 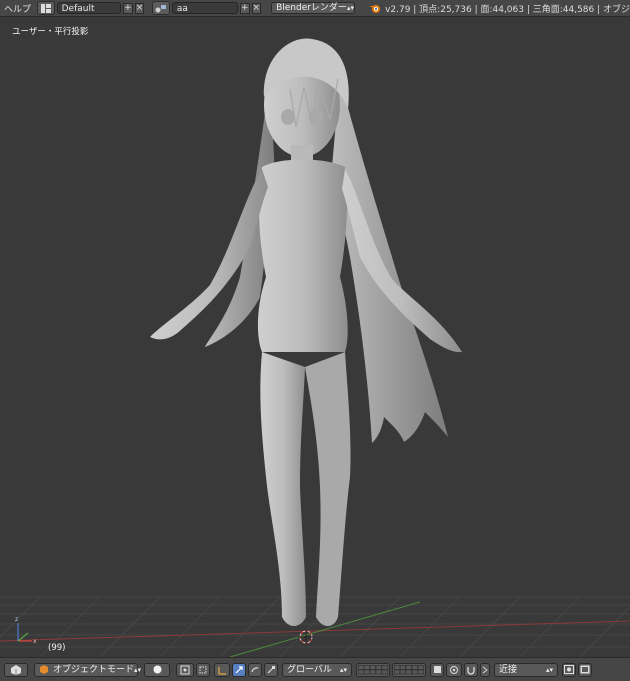 I want to click on editor-type-button, so click(x=16, y=669).